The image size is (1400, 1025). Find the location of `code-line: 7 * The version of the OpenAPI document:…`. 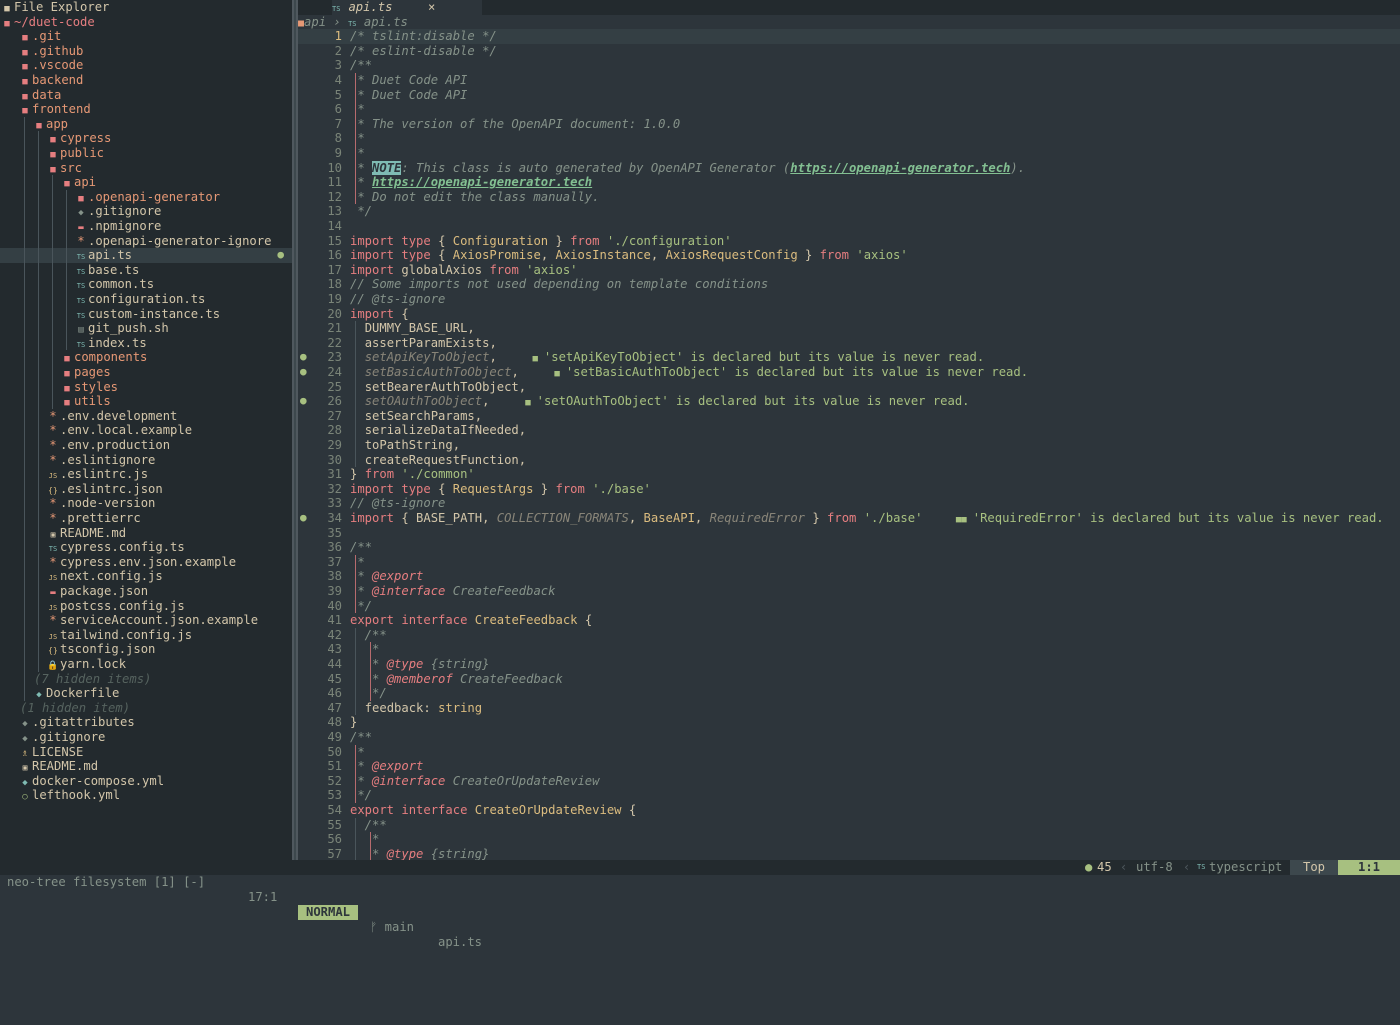

code-line: 7 * The version of the OpenAPI document:… is located at coordinates (849, 124).